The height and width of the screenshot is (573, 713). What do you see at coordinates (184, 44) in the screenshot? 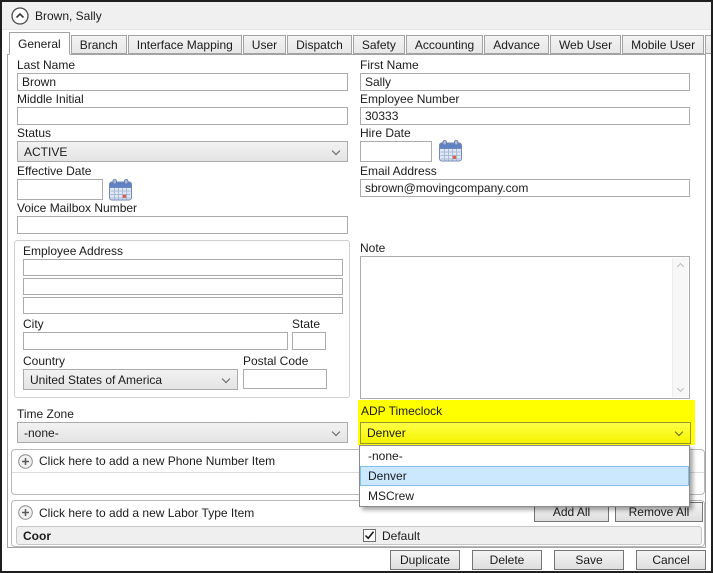
I see `tab-interface-mapping: Interface Mapping` at bounding box center [184, 44].